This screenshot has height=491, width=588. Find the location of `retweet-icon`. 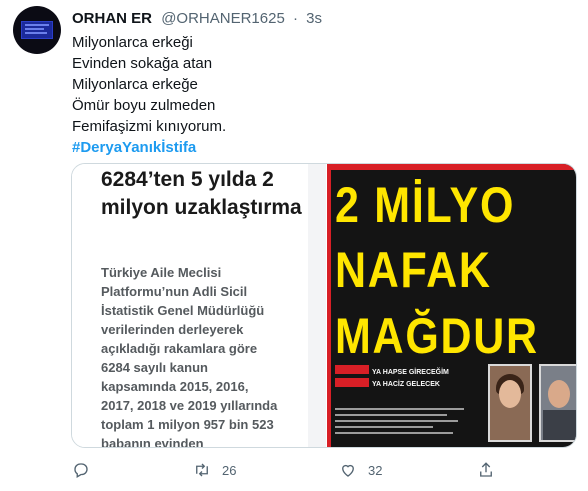

retweet-icon is located at coordinates (202, 470).